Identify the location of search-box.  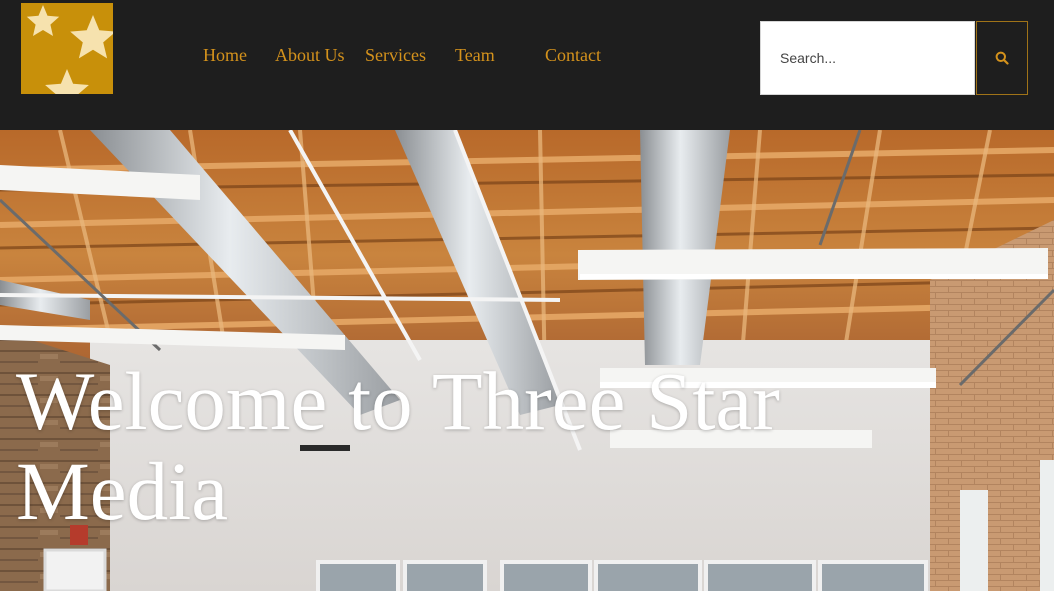
(867, 58).